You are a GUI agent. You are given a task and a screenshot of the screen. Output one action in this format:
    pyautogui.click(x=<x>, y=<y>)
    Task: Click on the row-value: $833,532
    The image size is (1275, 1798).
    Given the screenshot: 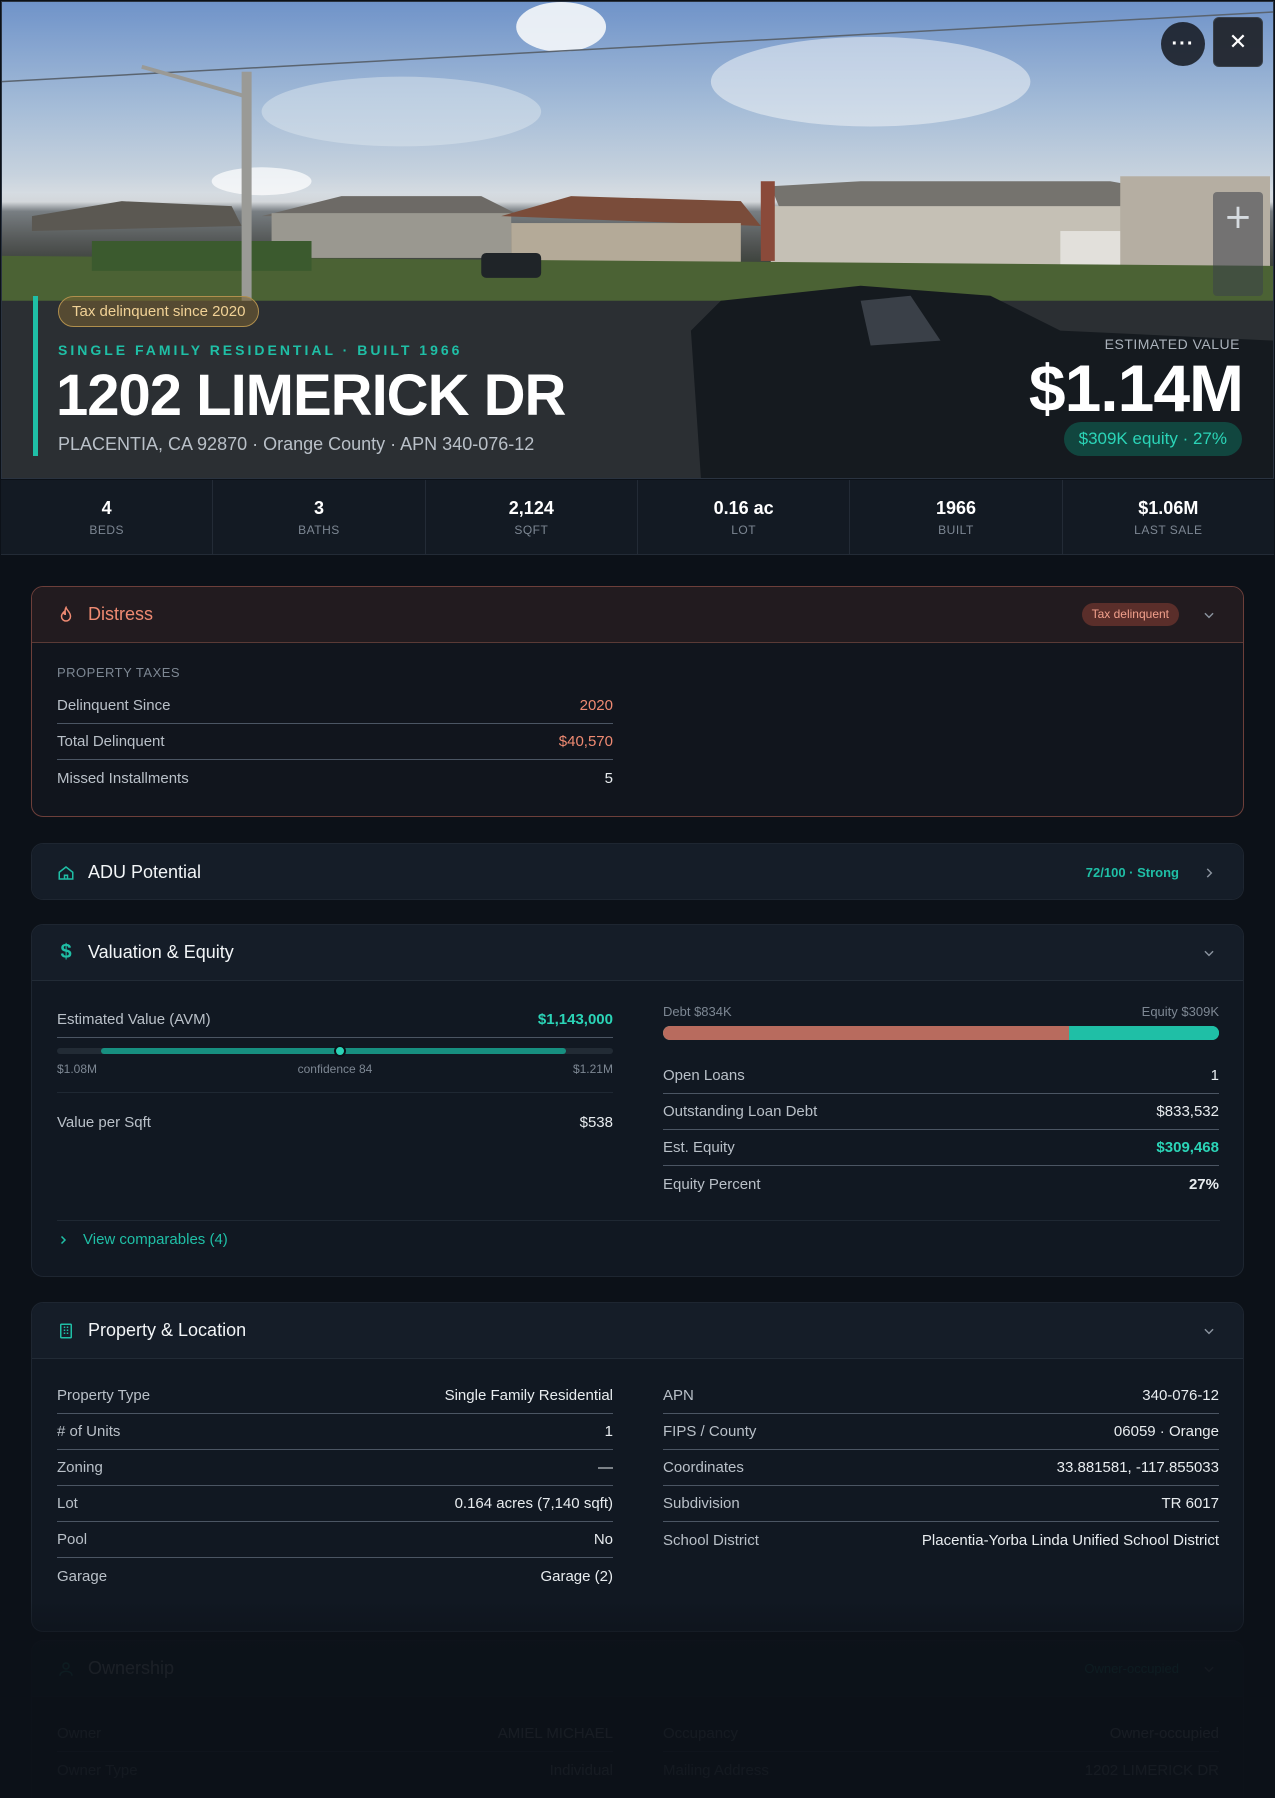 What is the action you would take?
    pyautogui.click(x=1187, y=1111)
    